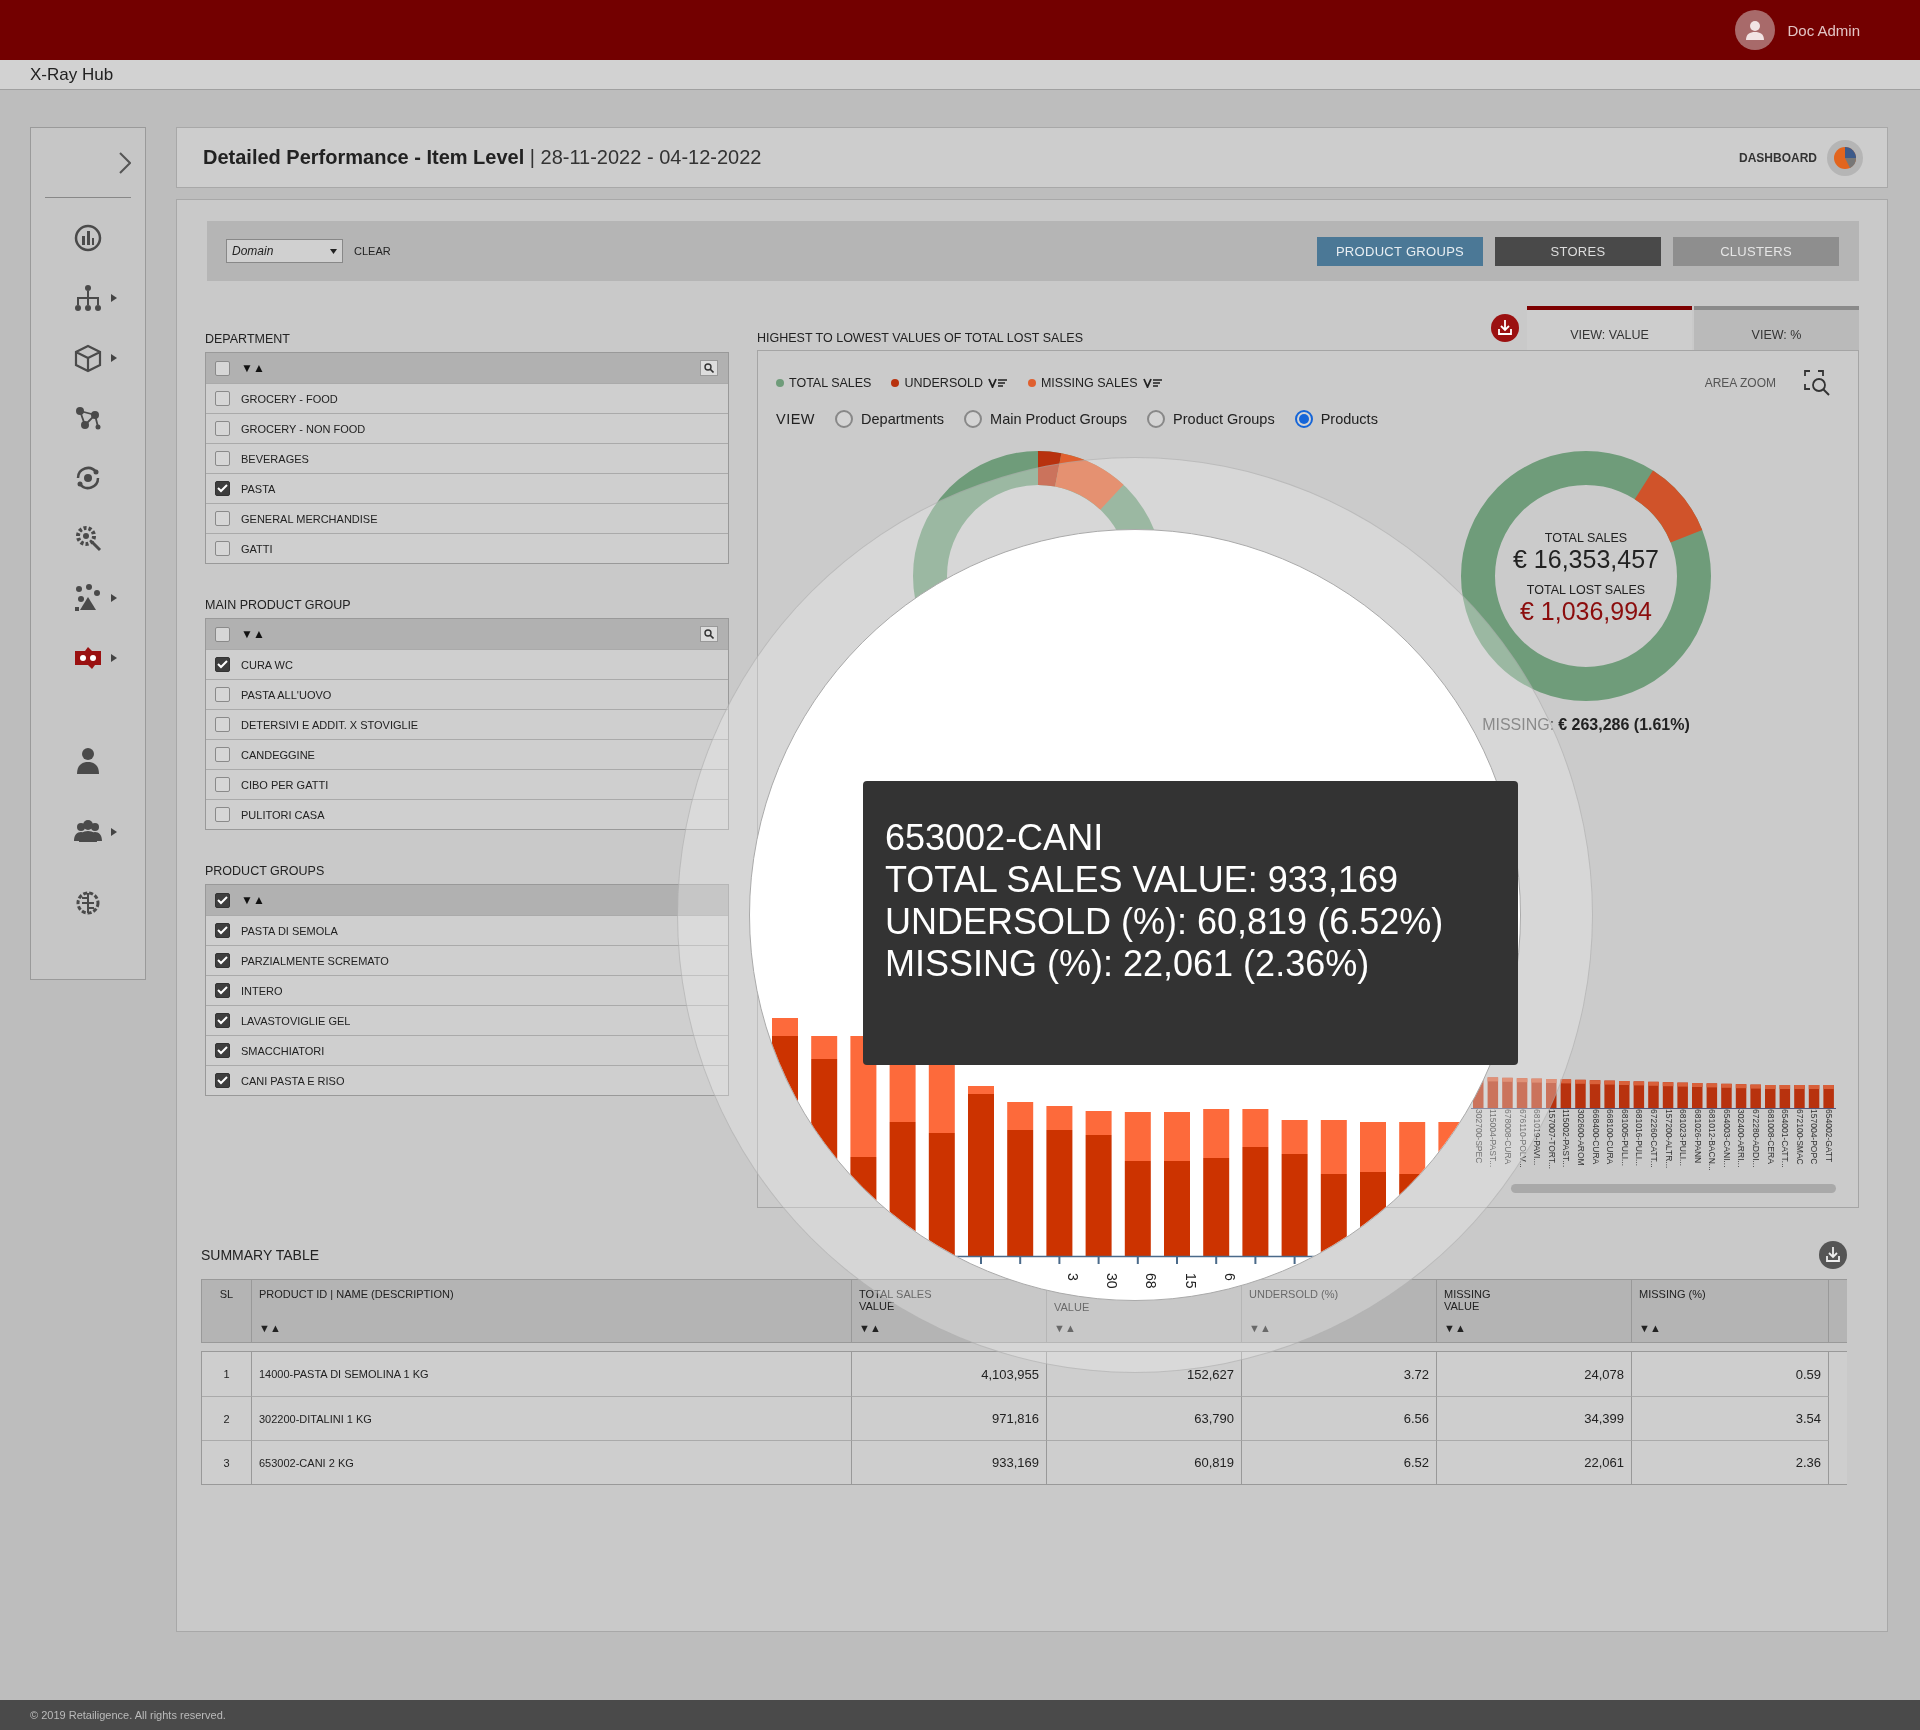 The height and width of the screenshot is (1730, 1920). What do you see at coordinates (1467, 1300) in the screenshot?
I see `column-header: MISSING VALUE` at bounding box center [1467, 1300].